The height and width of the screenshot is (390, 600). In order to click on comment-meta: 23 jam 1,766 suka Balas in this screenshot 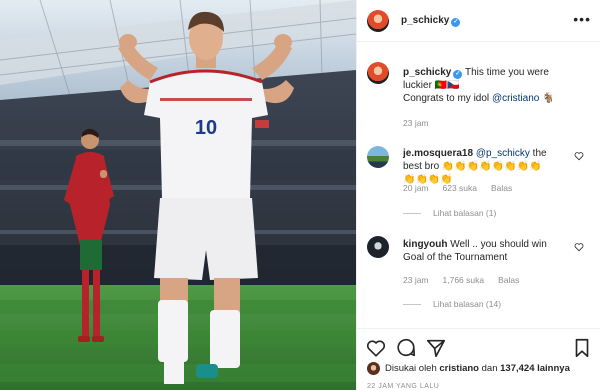, I will do `click(468, 280)`.